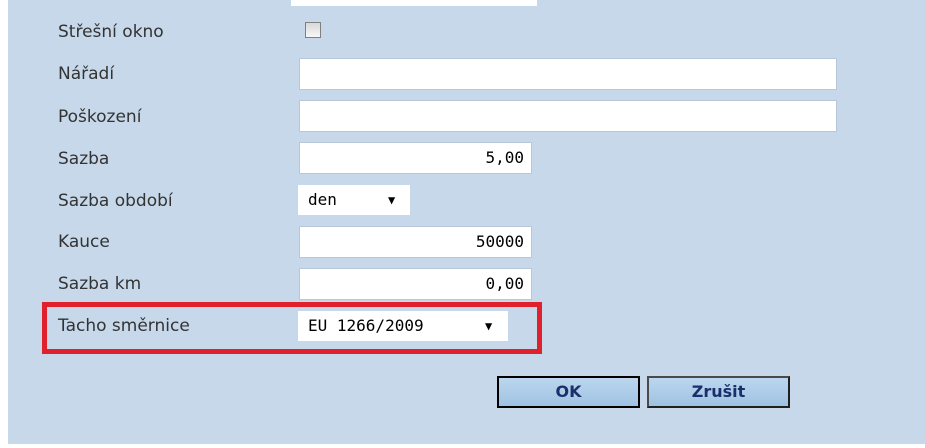 This screenshot has height=448, width=925. Describe the element at coordinates (415, 158) in the screenshot. I see `sazba-input: 5,00` at that location.